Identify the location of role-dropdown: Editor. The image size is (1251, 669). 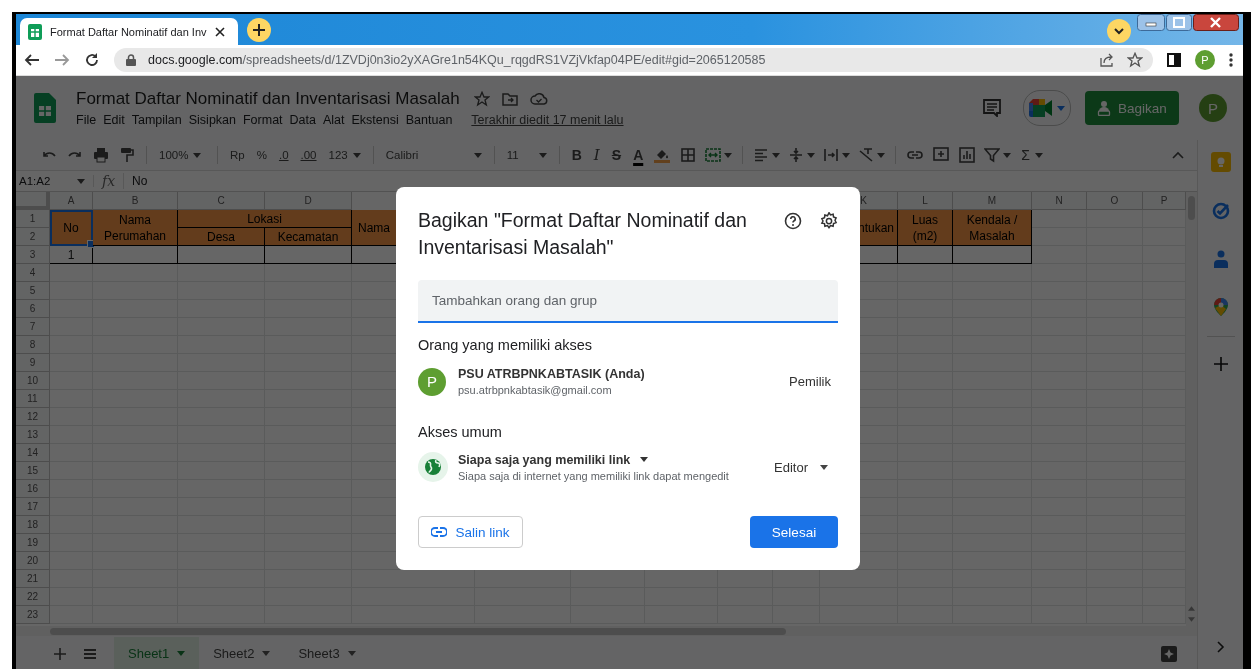
(801, 467).